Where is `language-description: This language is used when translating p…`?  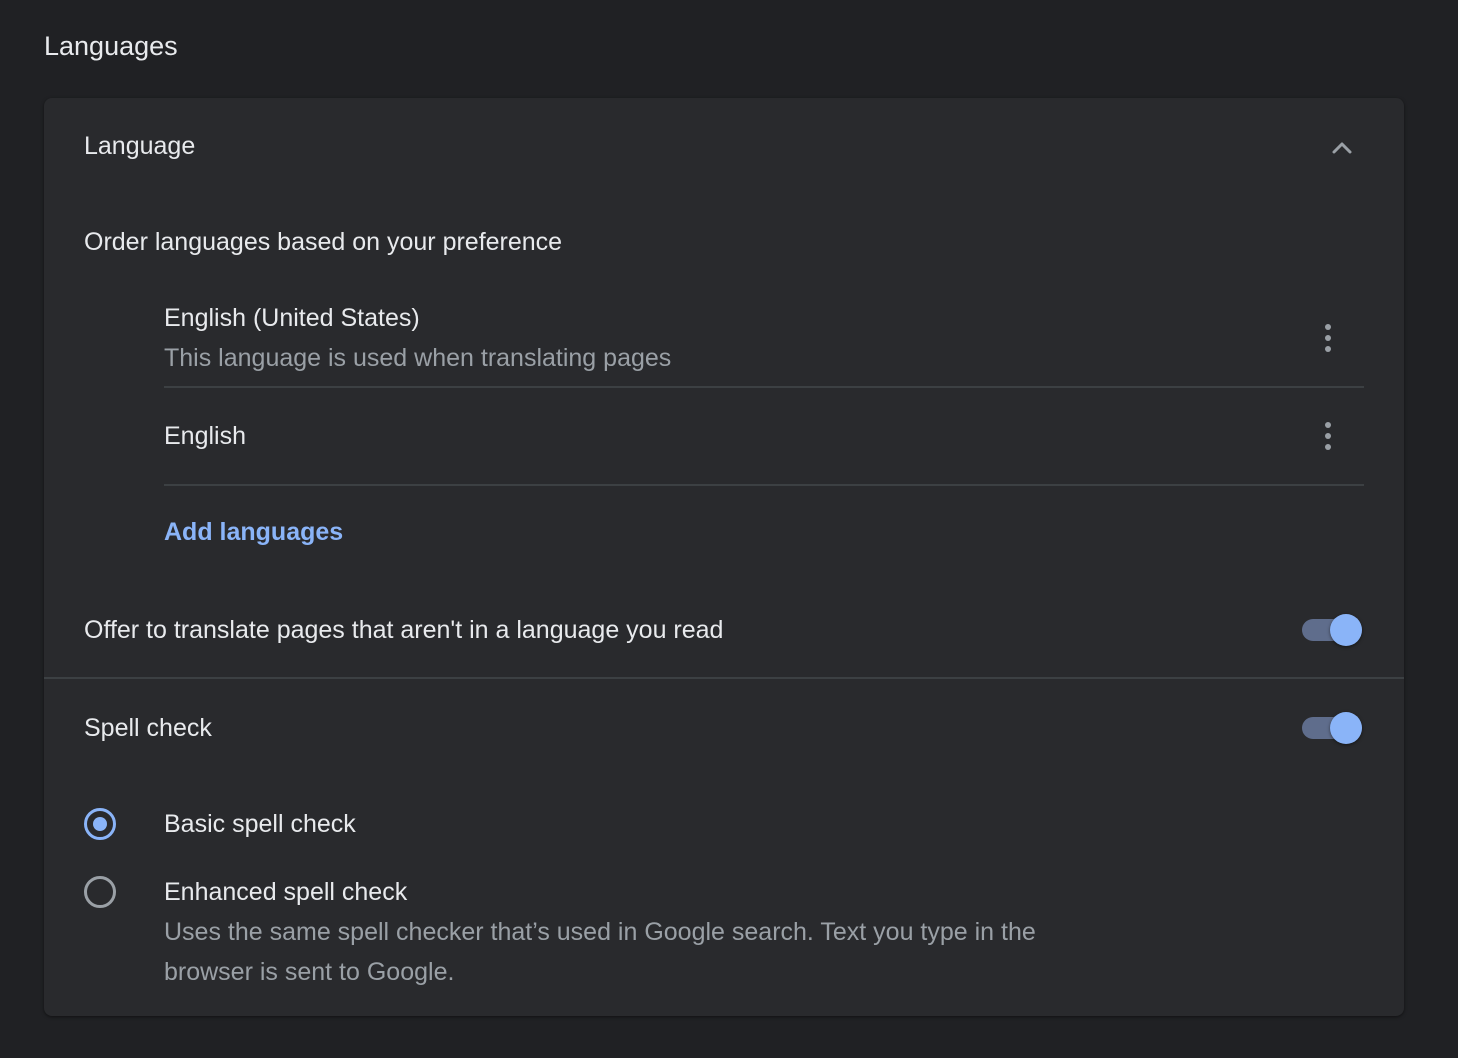
language-description: This language is used when translating p… is located at coordinates (418, 358).